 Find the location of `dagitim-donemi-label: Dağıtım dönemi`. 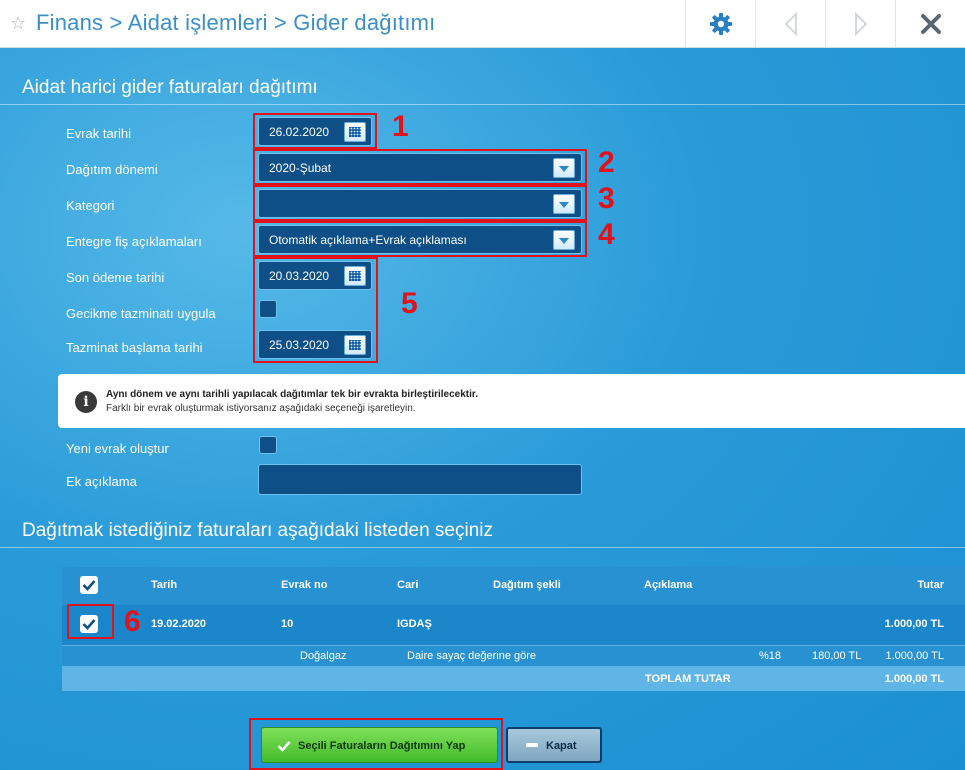

dagitim-donemi-label: Dağıtım dönemi is located at coordinates (112, 169).